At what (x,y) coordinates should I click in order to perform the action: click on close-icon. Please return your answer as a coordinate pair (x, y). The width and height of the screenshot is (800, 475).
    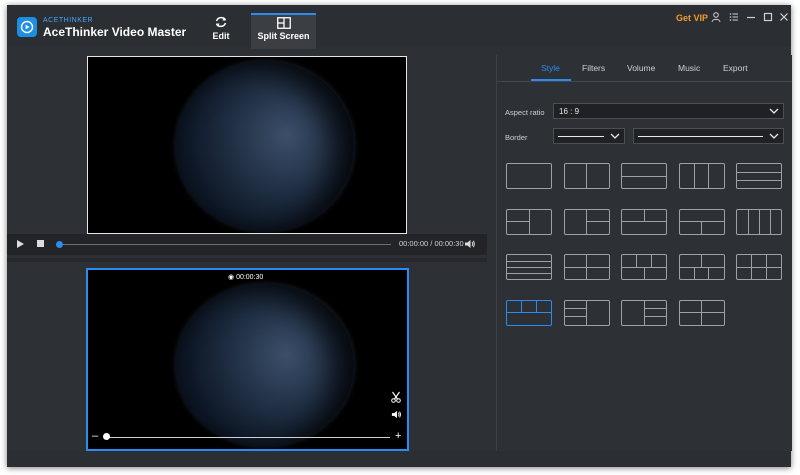
    Looking at the image, I should click on (784, 17).